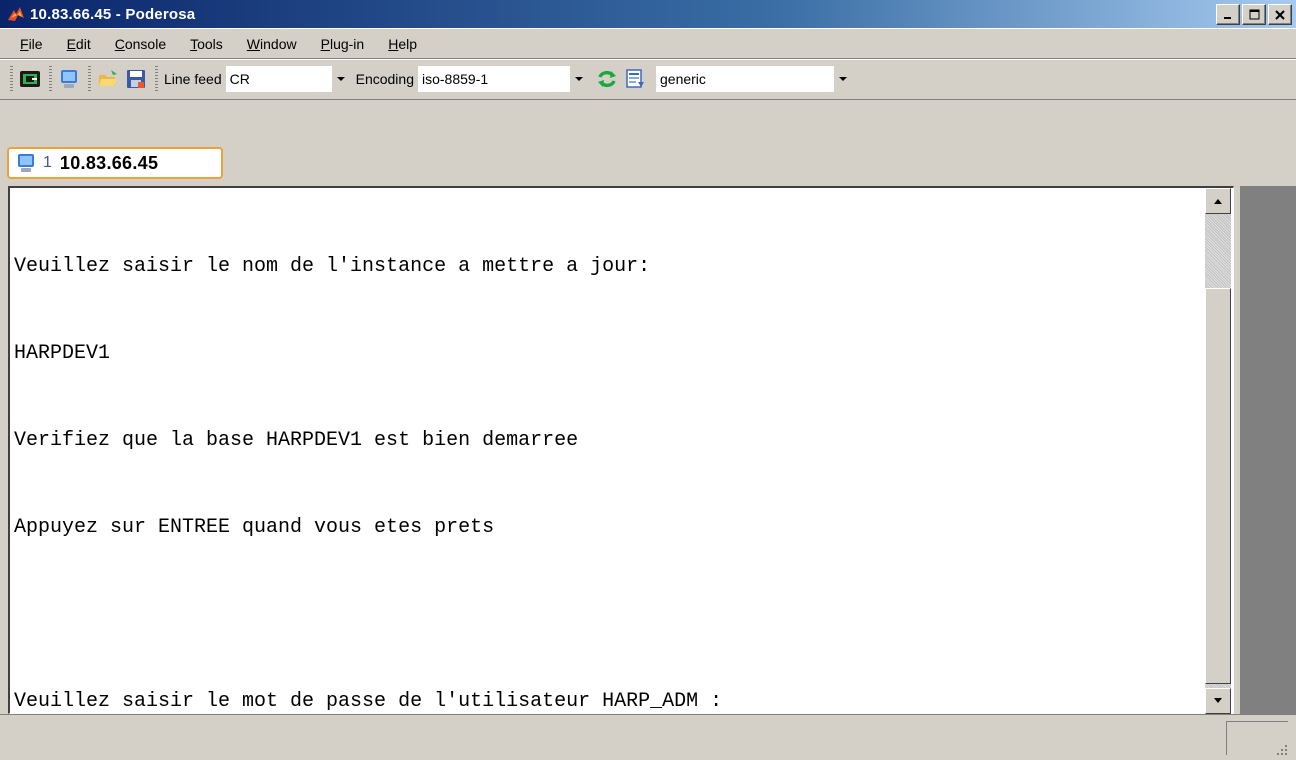  Describe the element at coordinates (455, 79) in the screenshot. I see `encoding-value: iso-8859-1` at that location.